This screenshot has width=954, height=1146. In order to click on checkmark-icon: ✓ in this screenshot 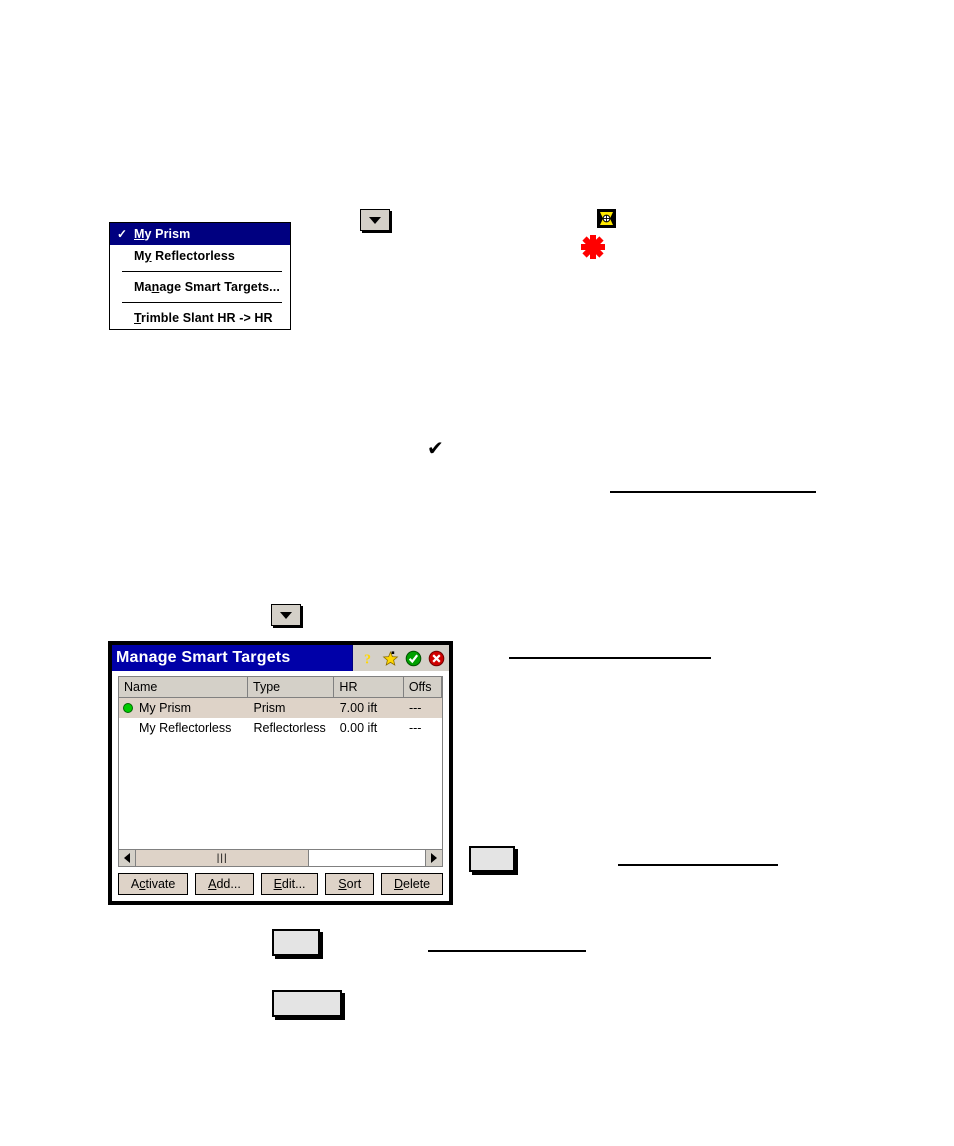, I will do `click(122, 234)`.